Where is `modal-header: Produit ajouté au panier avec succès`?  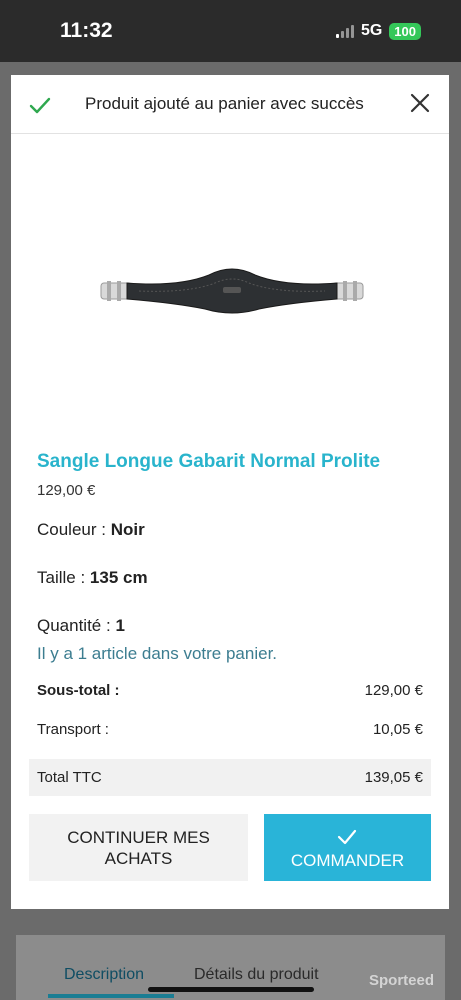 modal-header: Produit ajouté au panier avec succès is located at coordinates (230, 104).